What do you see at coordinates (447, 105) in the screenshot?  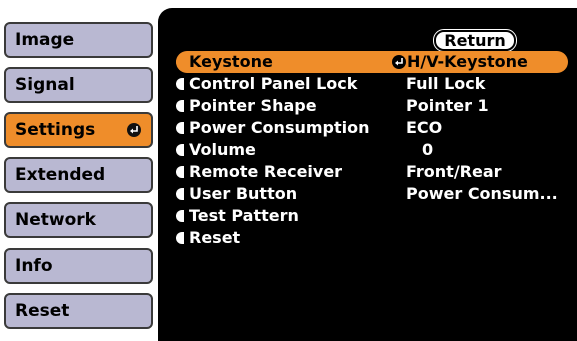 I see `item-value: Pointer 1` at bounding box center [447, 105].